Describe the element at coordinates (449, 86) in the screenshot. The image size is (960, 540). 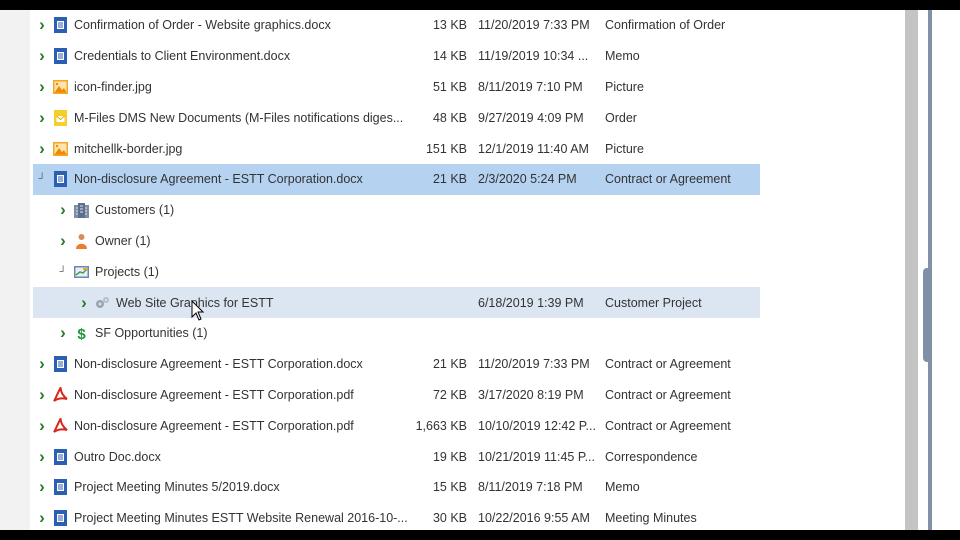
I see `item-size: 51 KB` at that location.